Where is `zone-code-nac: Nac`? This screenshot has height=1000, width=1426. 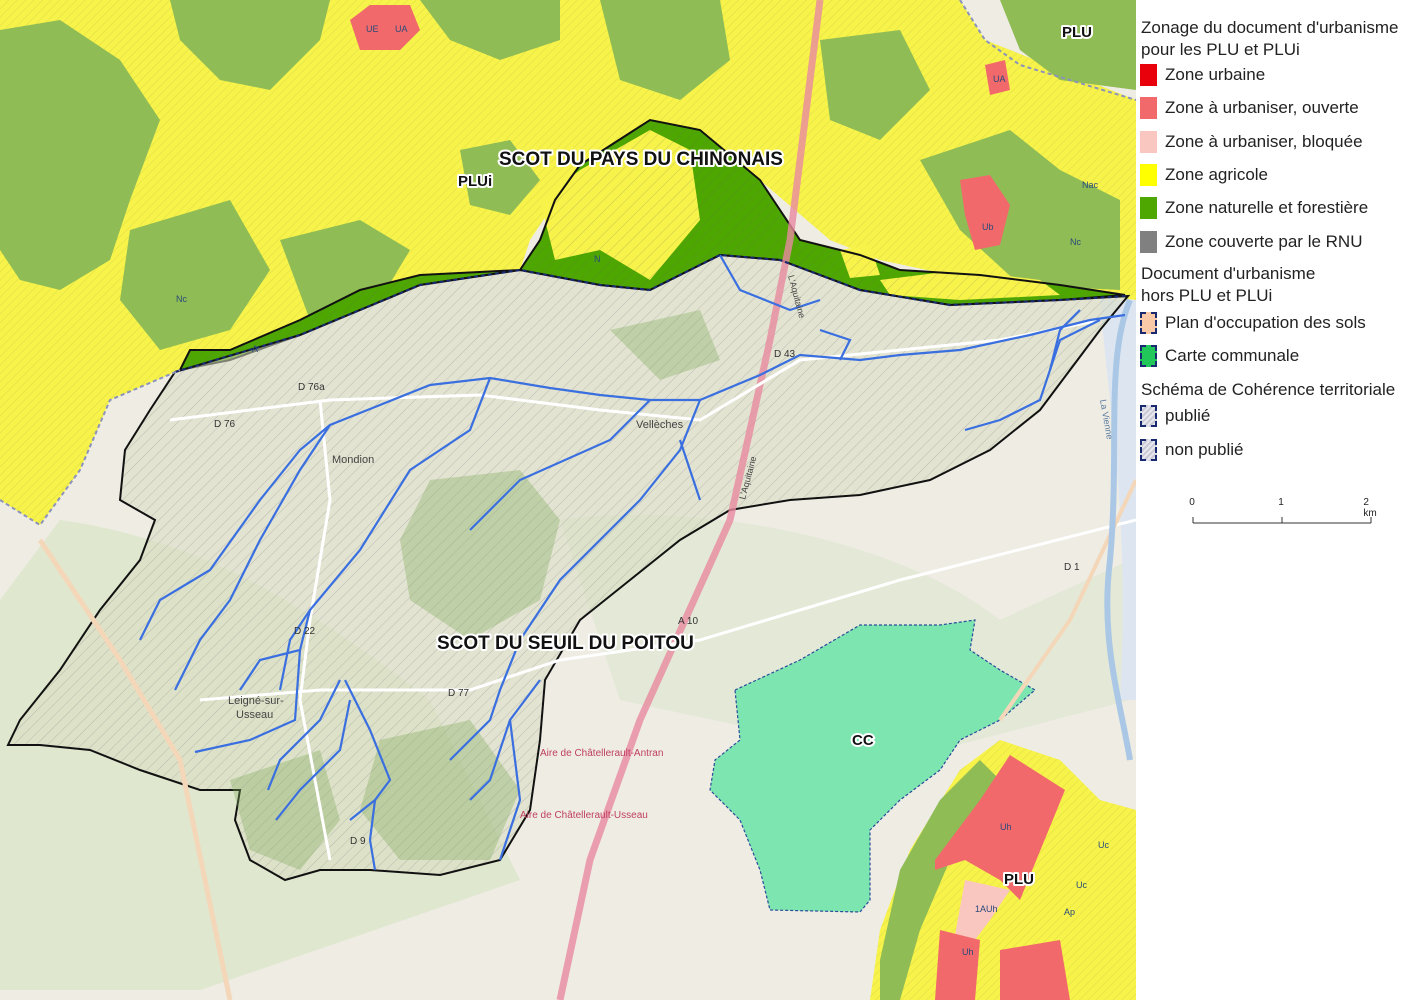 zone-code-nac: Nac is located at coordinates (1090, 185).